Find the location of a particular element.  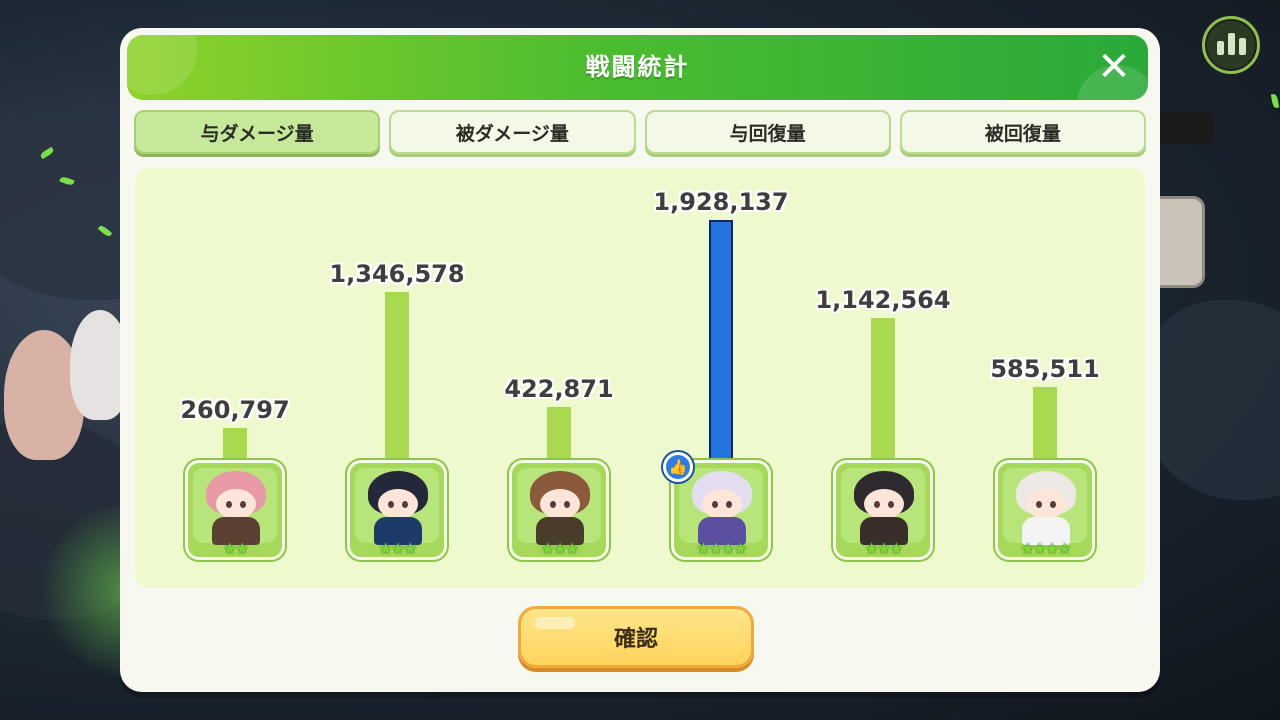

damage-value-label: 1,346,578 is located at coordinates (397, 274).